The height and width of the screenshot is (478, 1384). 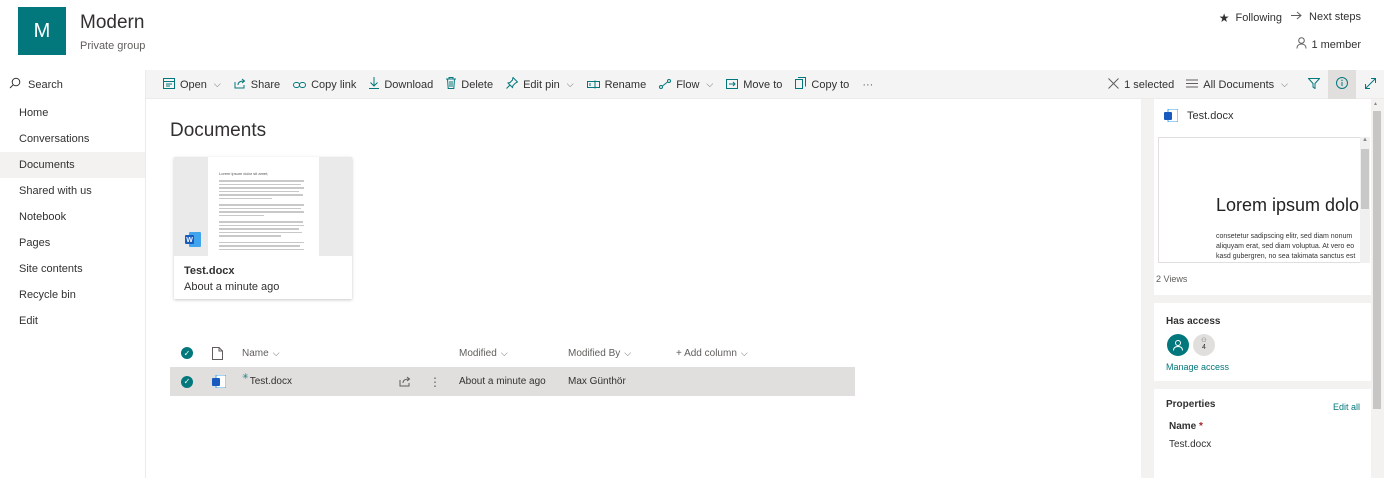 What do you see at coordinates (1171, 115) in the screenshot?
I see `word-file-icon` at bounding box center [1171, 115].